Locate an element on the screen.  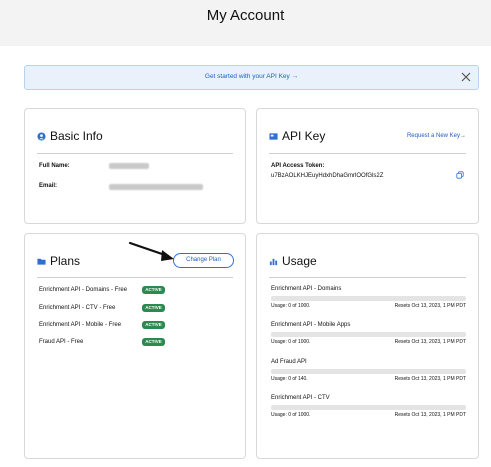
usage-heading: Usage is located at coordinates (293, 261).